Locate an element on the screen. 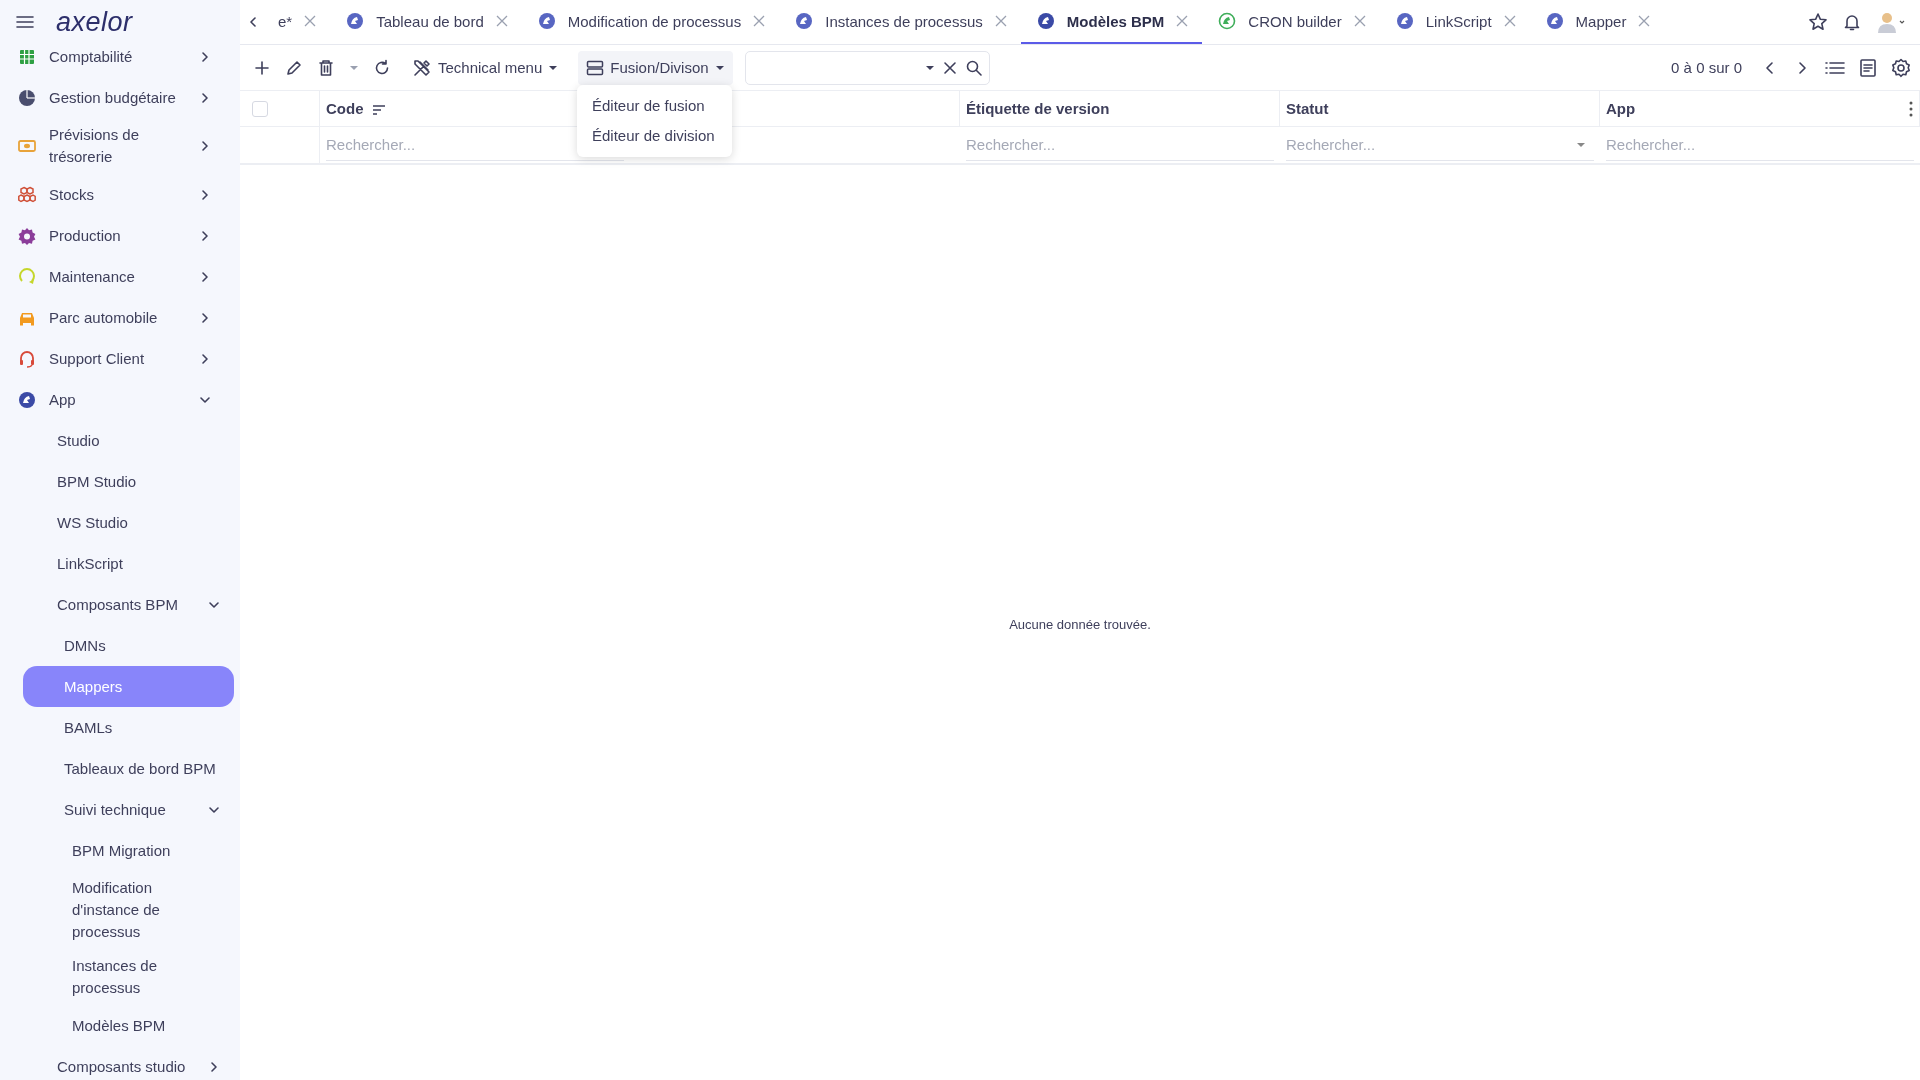 The image size is (1920, 1080). menu-icon is located at coordinates (25, 22).